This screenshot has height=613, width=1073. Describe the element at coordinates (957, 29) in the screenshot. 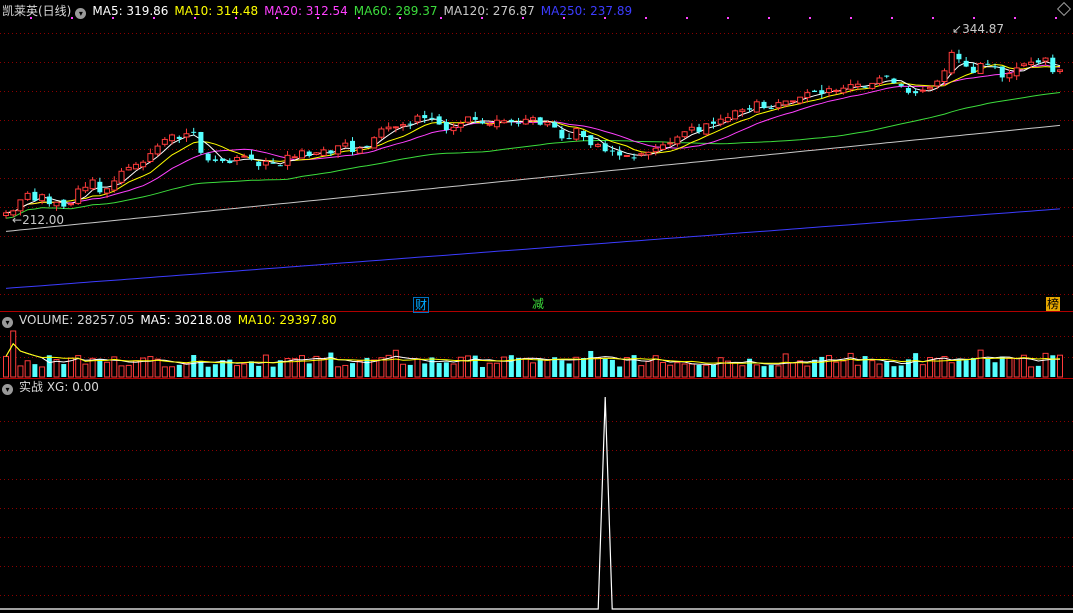

I see `high-arrow-icon: ↙` at that location.